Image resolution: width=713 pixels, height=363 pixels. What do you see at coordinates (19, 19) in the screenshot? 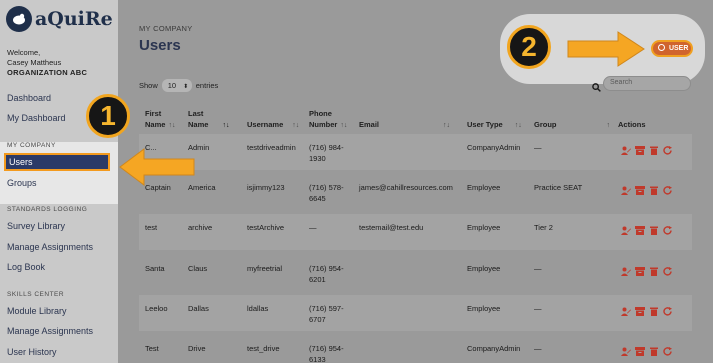
I see `logo-icon` at bounding box center [19, 19].